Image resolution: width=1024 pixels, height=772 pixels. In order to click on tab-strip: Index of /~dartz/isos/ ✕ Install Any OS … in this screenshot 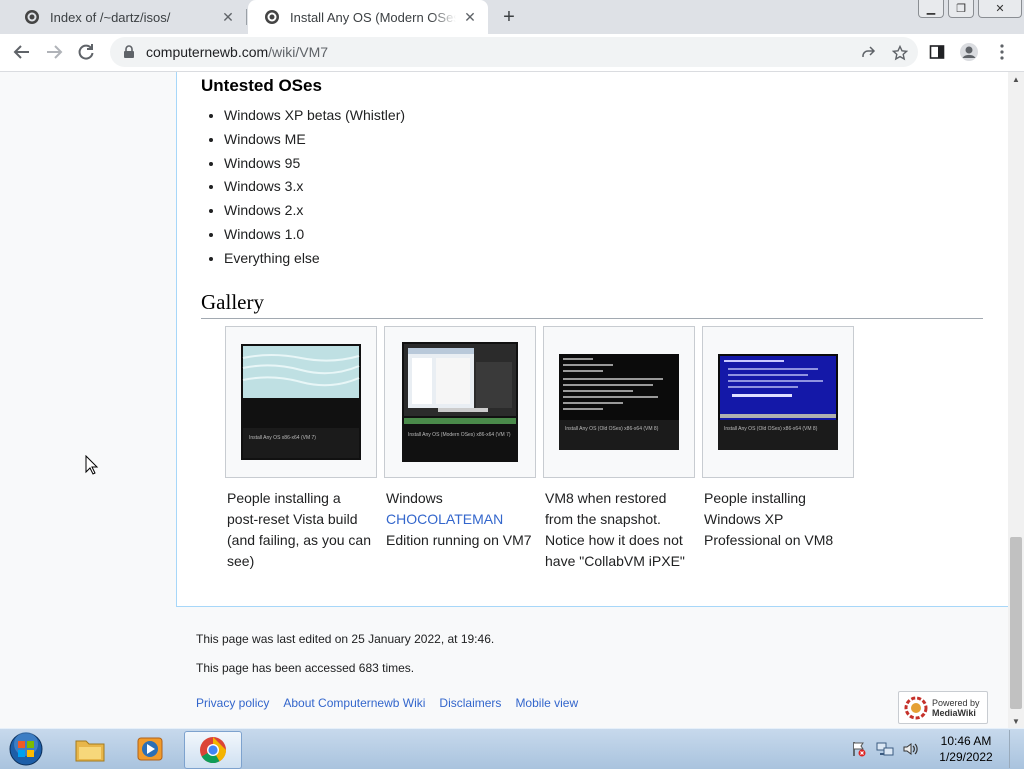, I will do `click(512, 17)`.